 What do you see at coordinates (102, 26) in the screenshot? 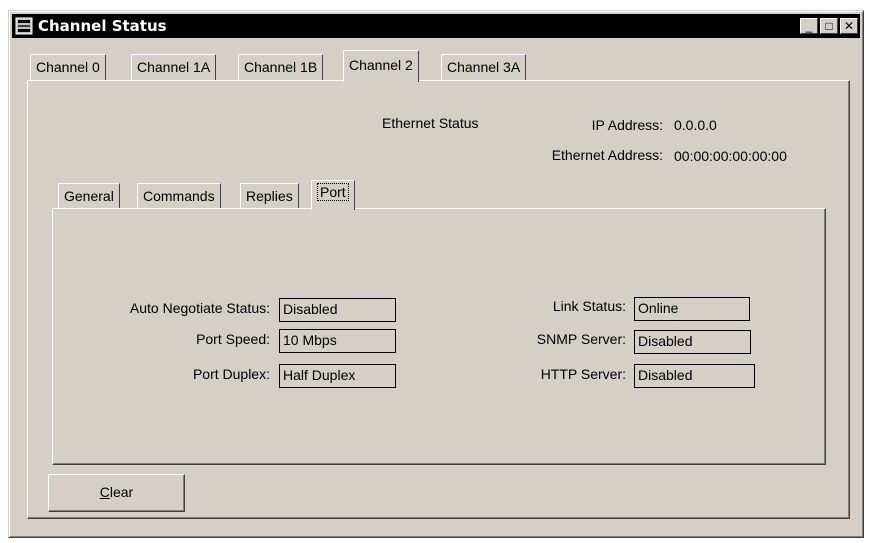
I see `window-title: Channel Status` at bounding box center [102, 26].